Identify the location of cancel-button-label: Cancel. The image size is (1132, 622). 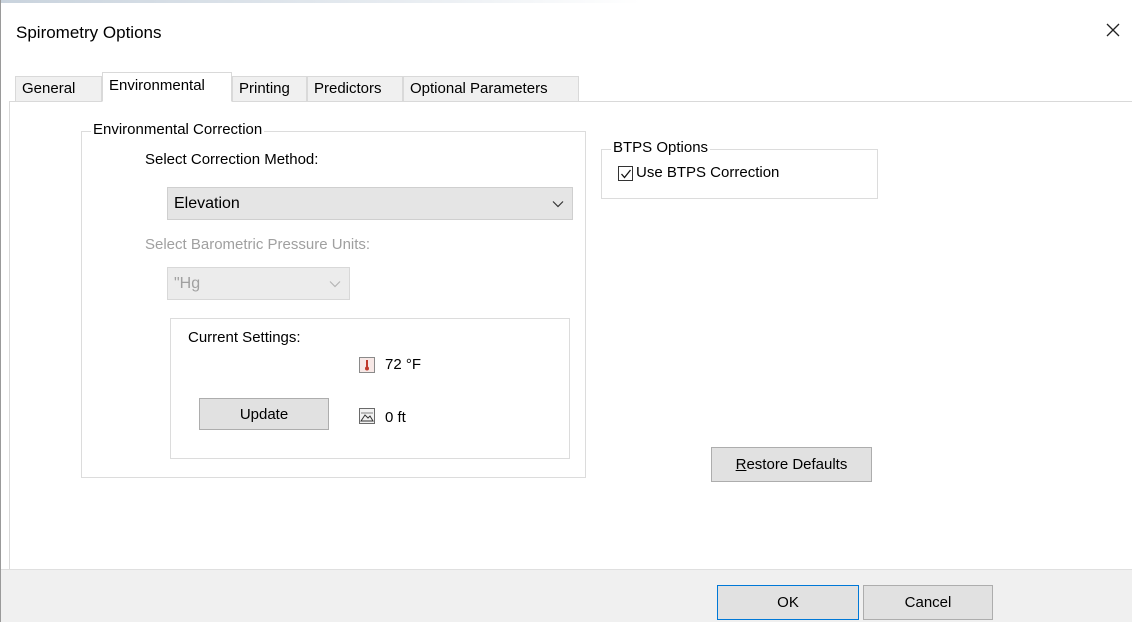
(928, 602).